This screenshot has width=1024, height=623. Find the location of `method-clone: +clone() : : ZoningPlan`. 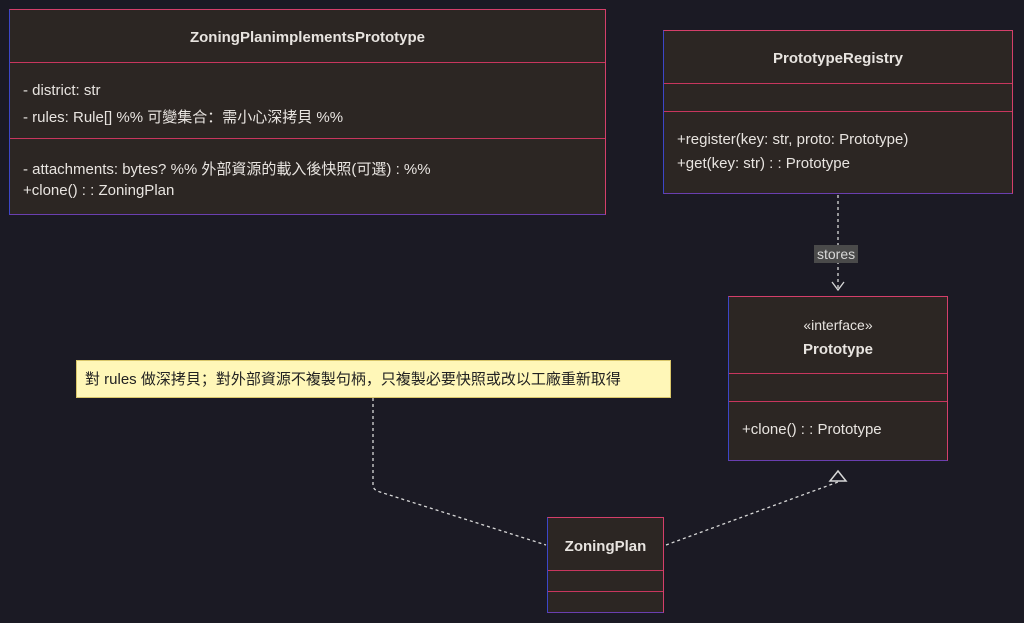

method-clone: +clone() : : ZoningPlan is located at coordinates (99, 190).